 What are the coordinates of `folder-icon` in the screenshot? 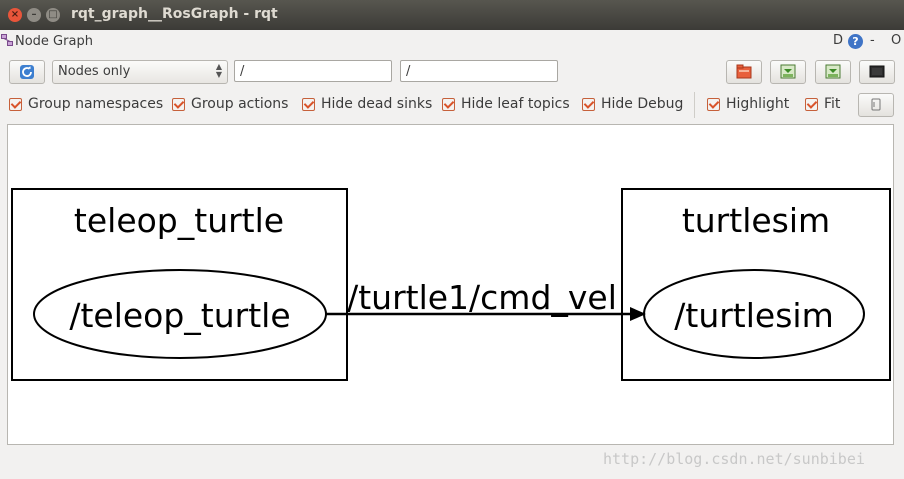 It's located at (744, 71).